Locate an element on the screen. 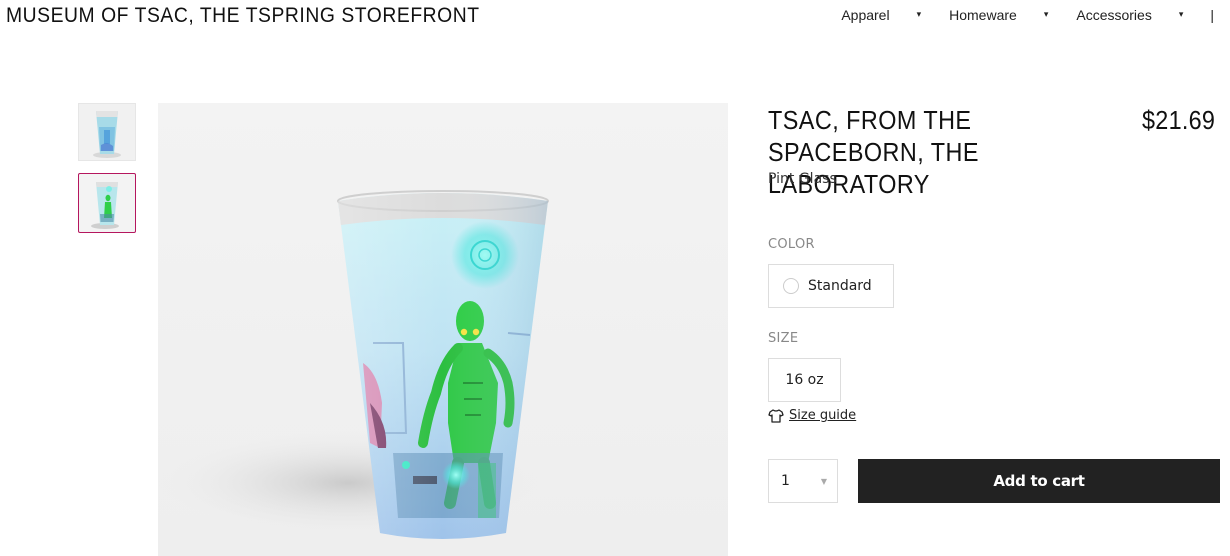  nav-item-accessories: Accessories ▾ is located at coordinates (1143, 15).